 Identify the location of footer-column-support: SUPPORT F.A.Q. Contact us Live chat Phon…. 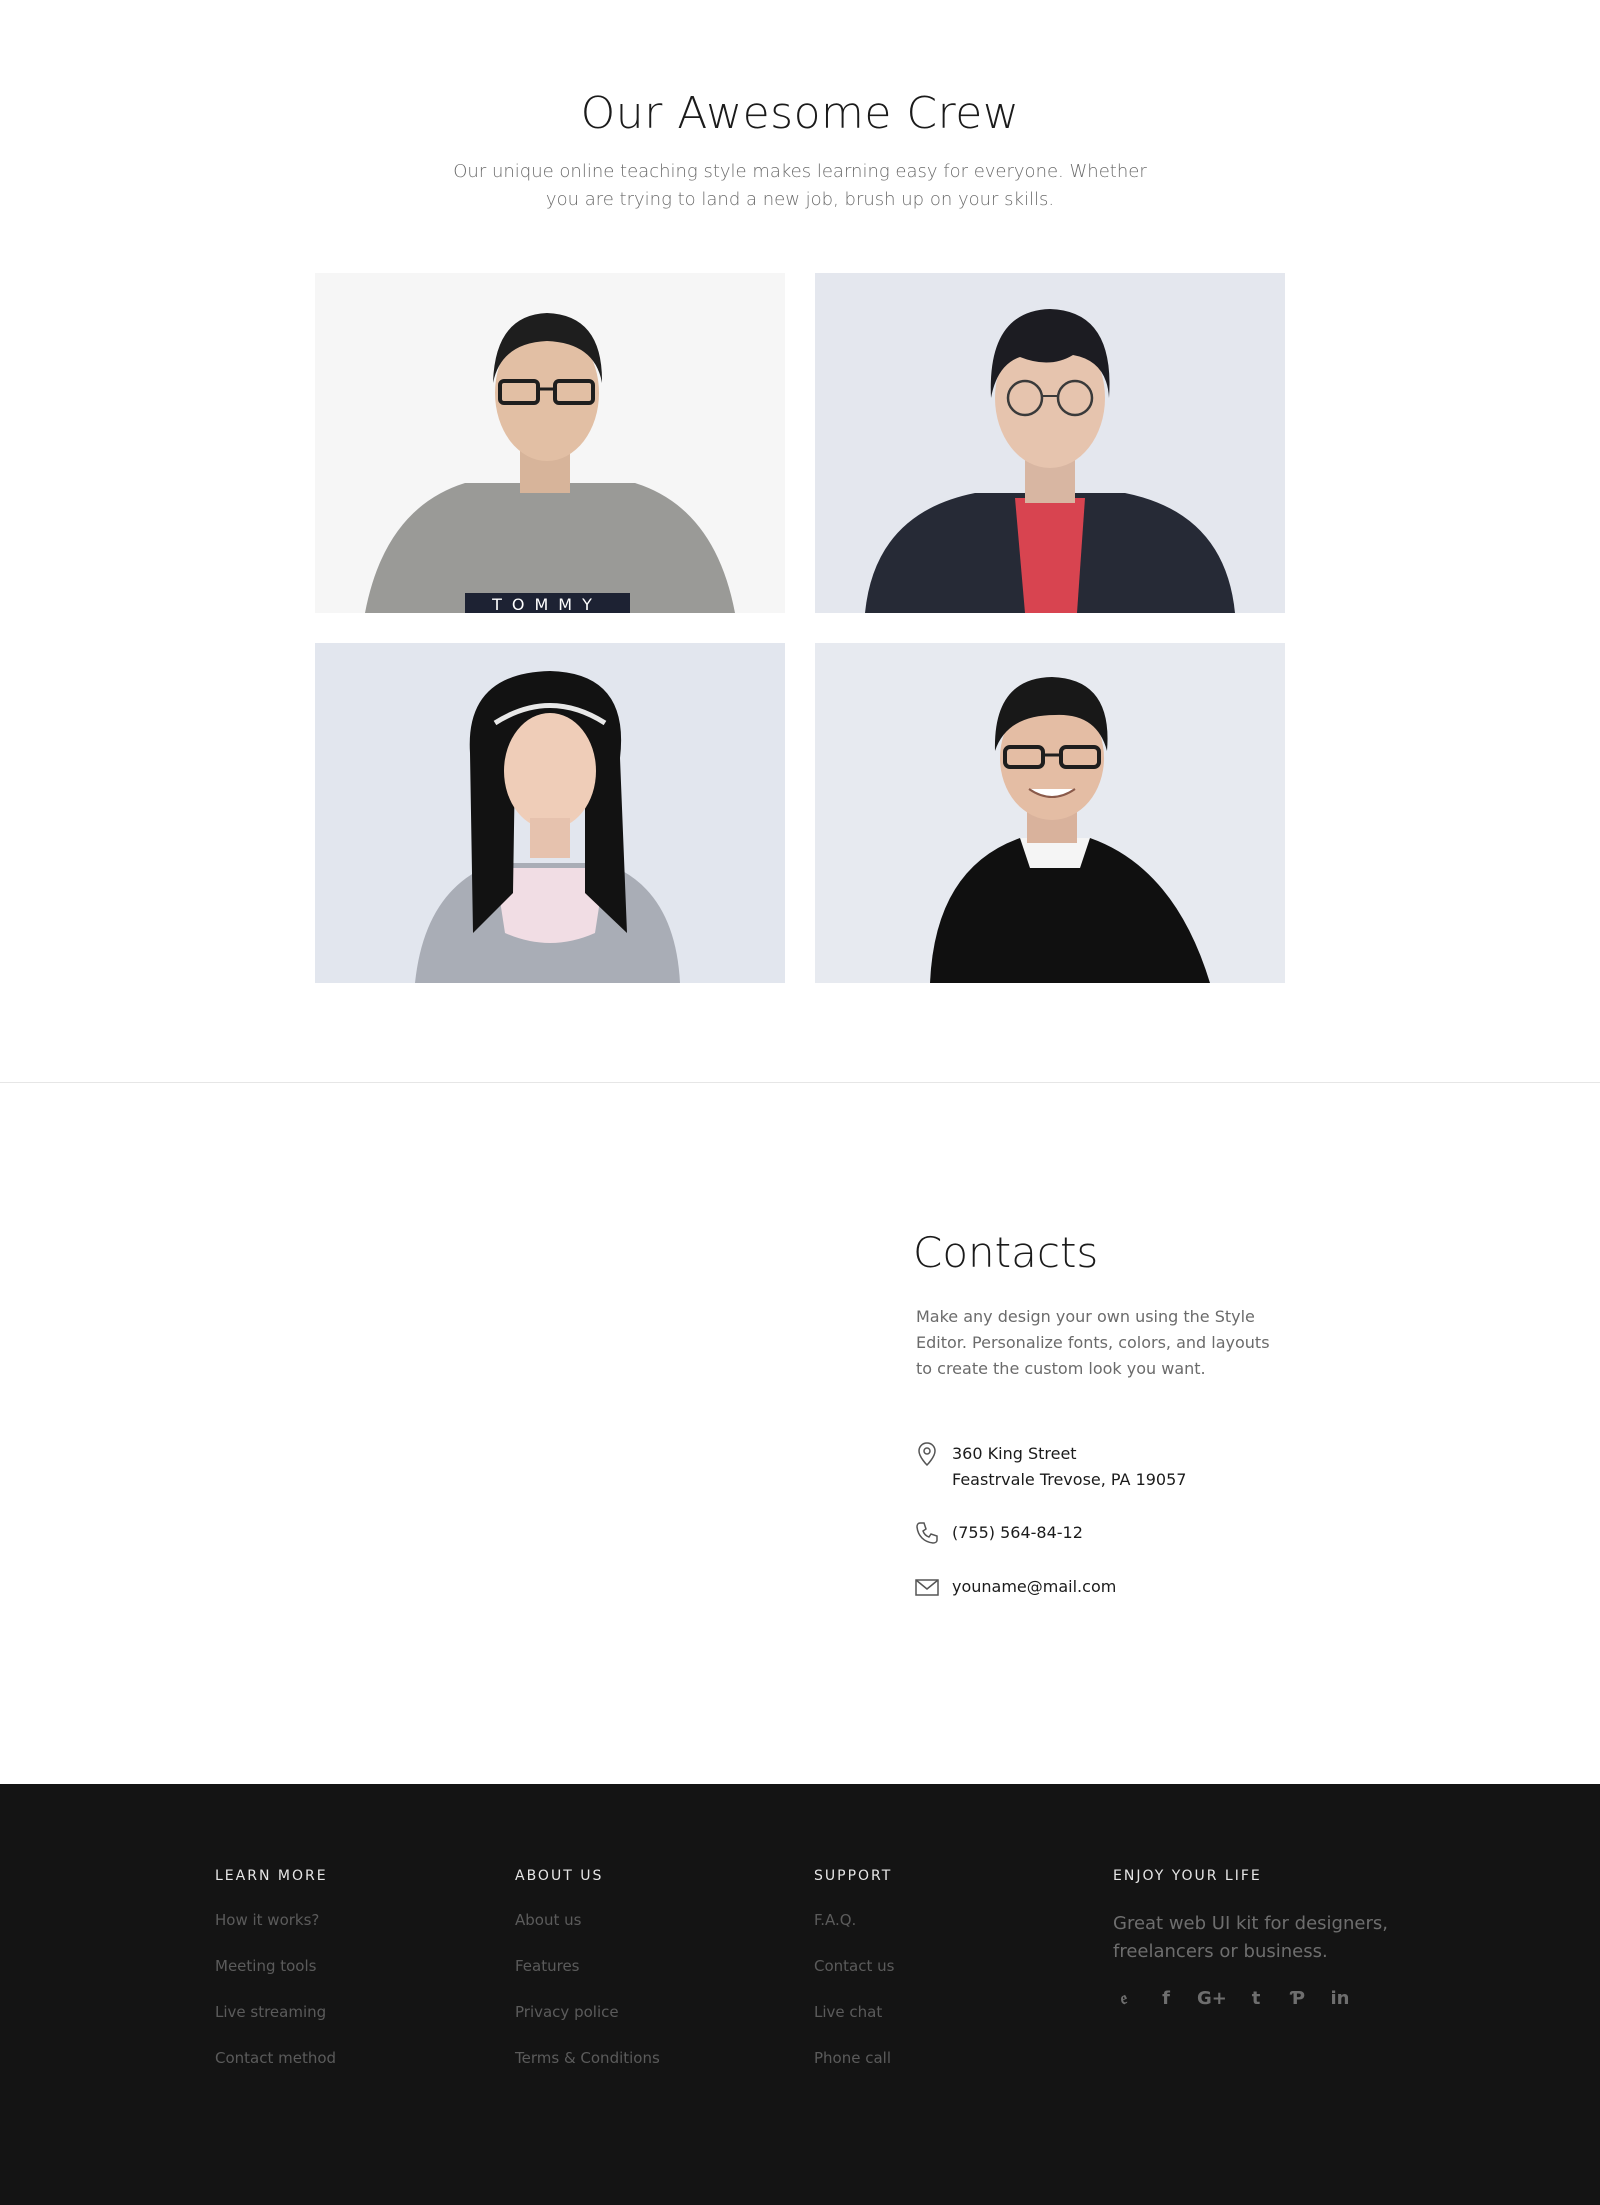
(854, 1981).